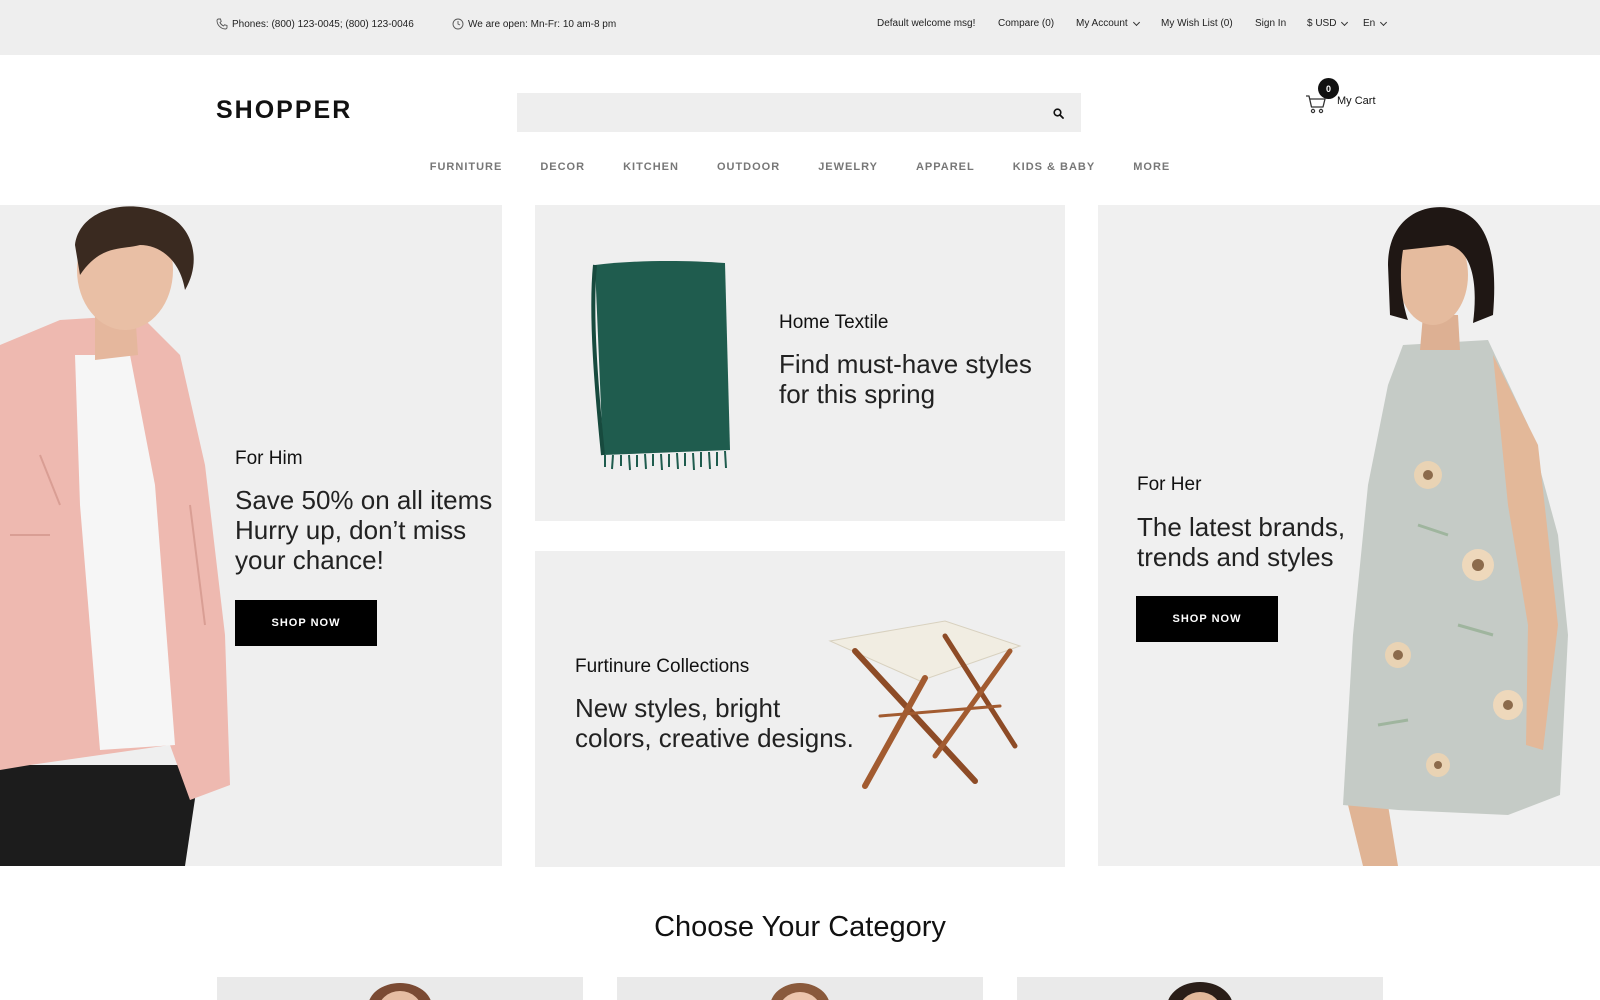 This screenshot has height=1000, width=1600. Describe the element at coordinates (1169, 484) in the screenshot. I see `banner-her-title: For Her` at that location.